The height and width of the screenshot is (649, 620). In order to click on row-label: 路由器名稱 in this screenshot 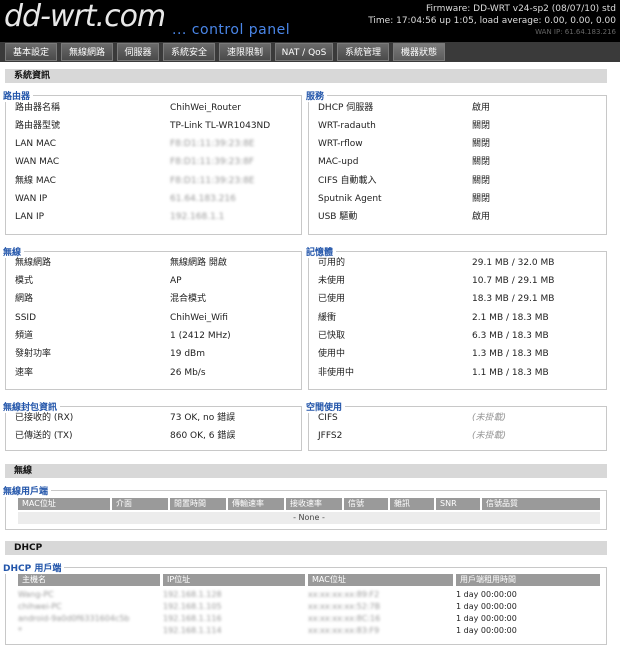, I will do `click(38, 108)`.